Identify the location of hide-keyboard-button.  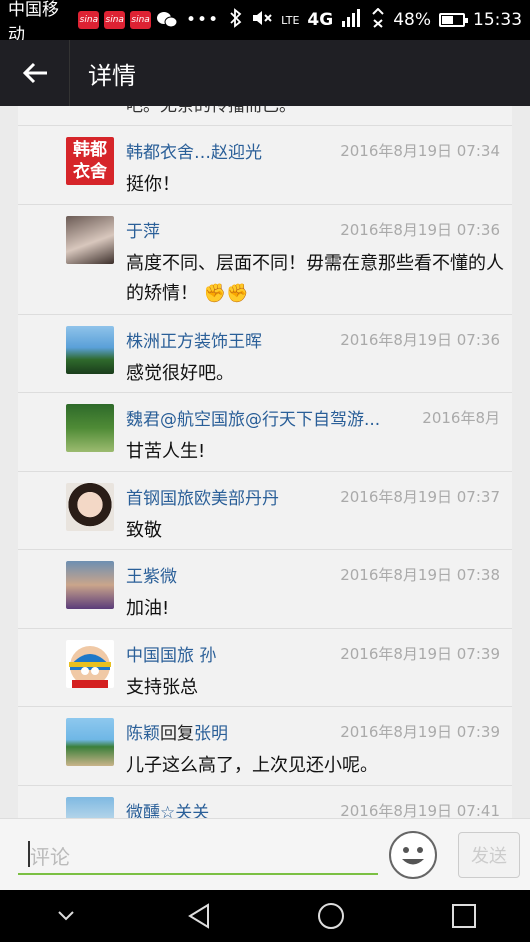
(66, 916).